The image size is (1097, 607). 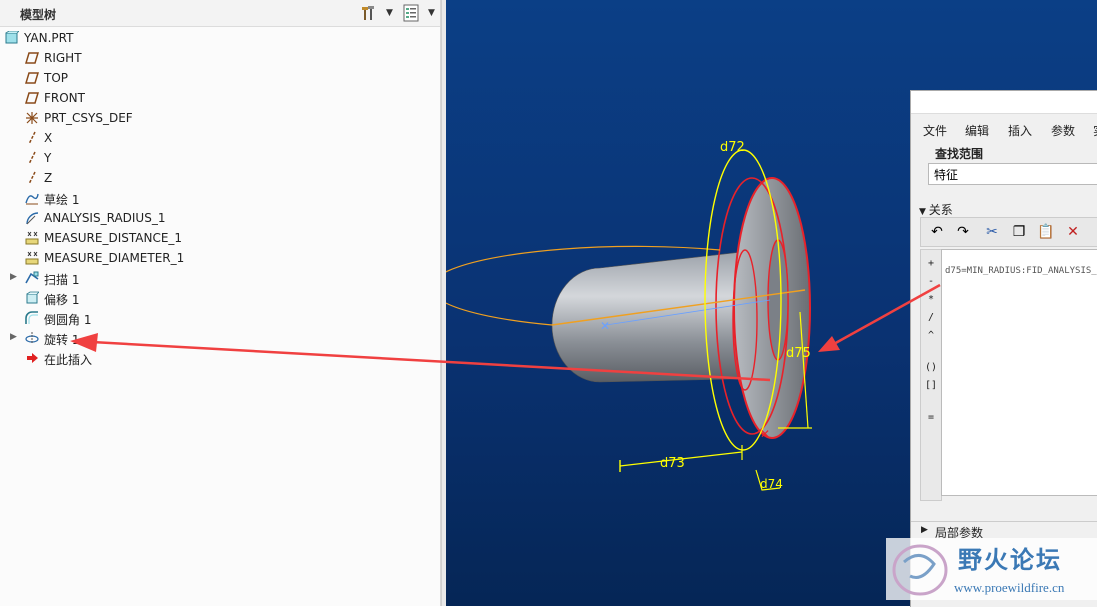 I want to click on model-tree-header: 模型树 ▼ ▼, so click(x=220, y=13).